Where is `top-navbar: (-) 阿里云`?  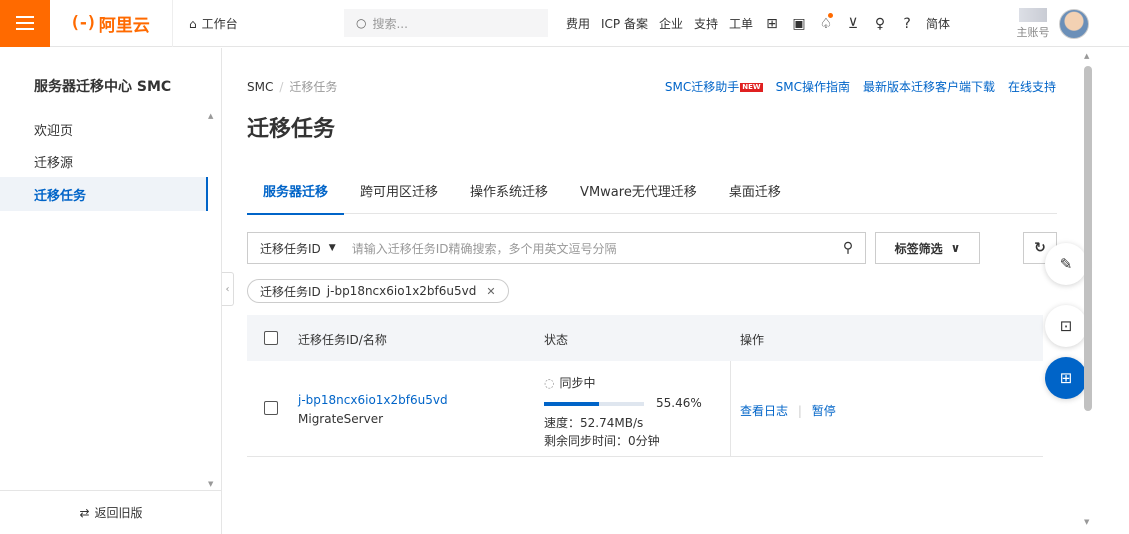
top-navbar: (-) 阿里云 is located at coordinates (564, 23).